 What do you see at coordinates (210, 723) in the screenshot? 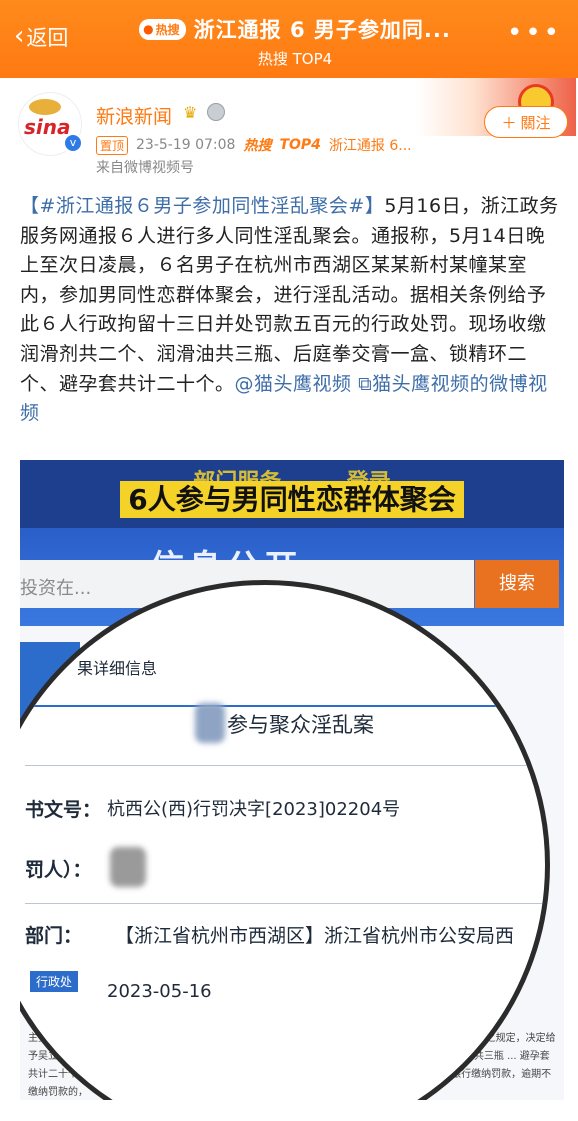
I see `blurred-name` at bounding box center [210, 723].